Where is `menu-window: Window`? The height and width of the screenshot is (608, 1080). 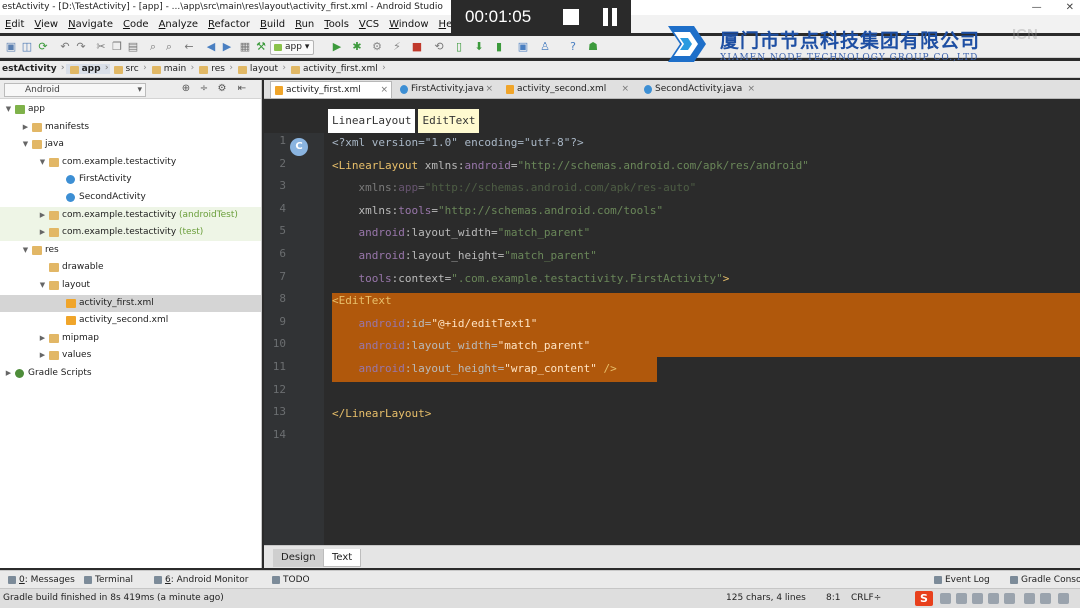 menu-window: Window is located at coordinates (408, 24).